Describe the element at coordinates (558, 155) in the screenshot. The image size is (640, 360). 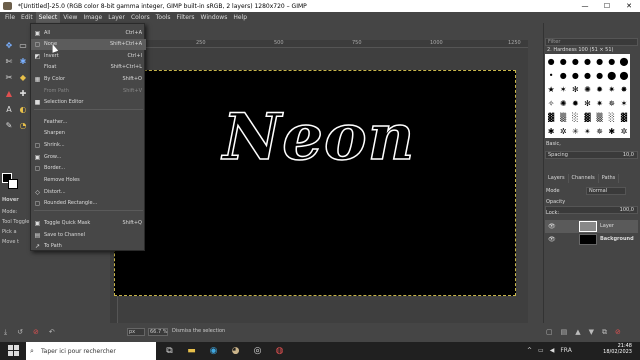
I see `spacing-label: Spacing` at that location.